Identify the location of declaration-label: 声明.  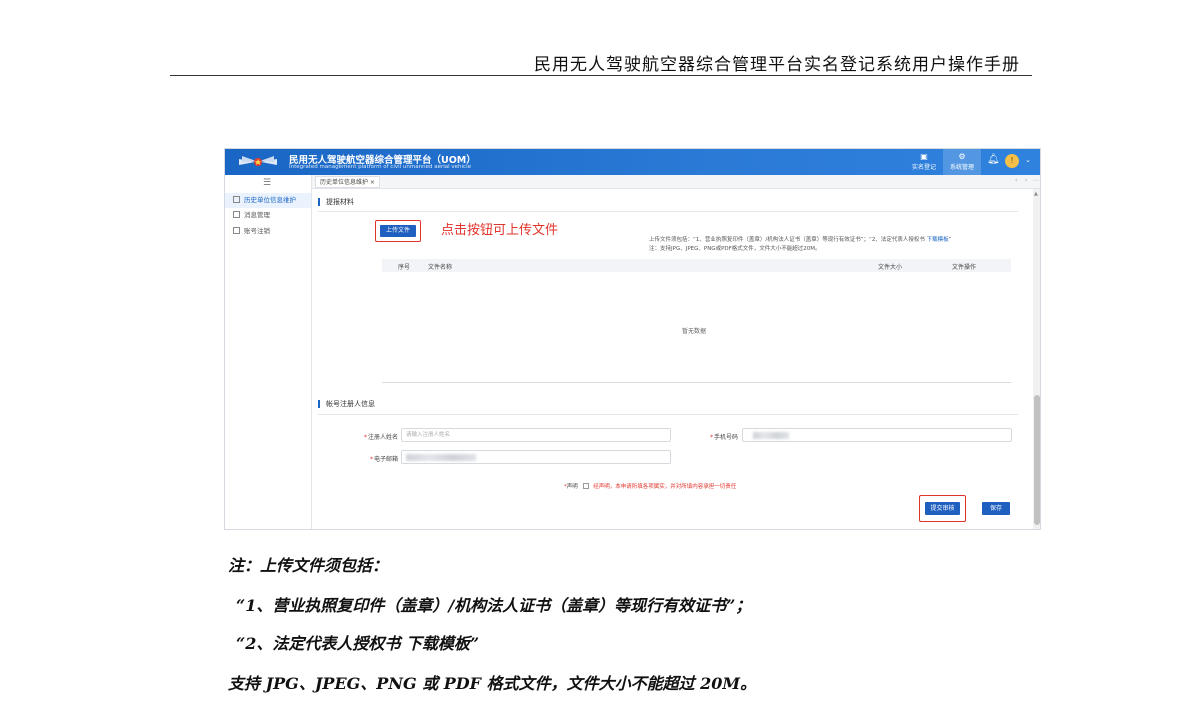
(572, 487).